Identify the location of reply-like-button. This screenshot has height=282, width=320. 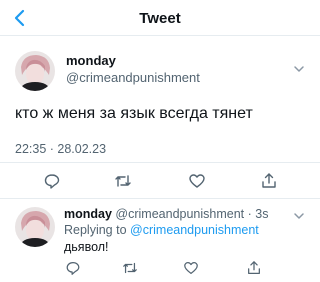
(191, 268).